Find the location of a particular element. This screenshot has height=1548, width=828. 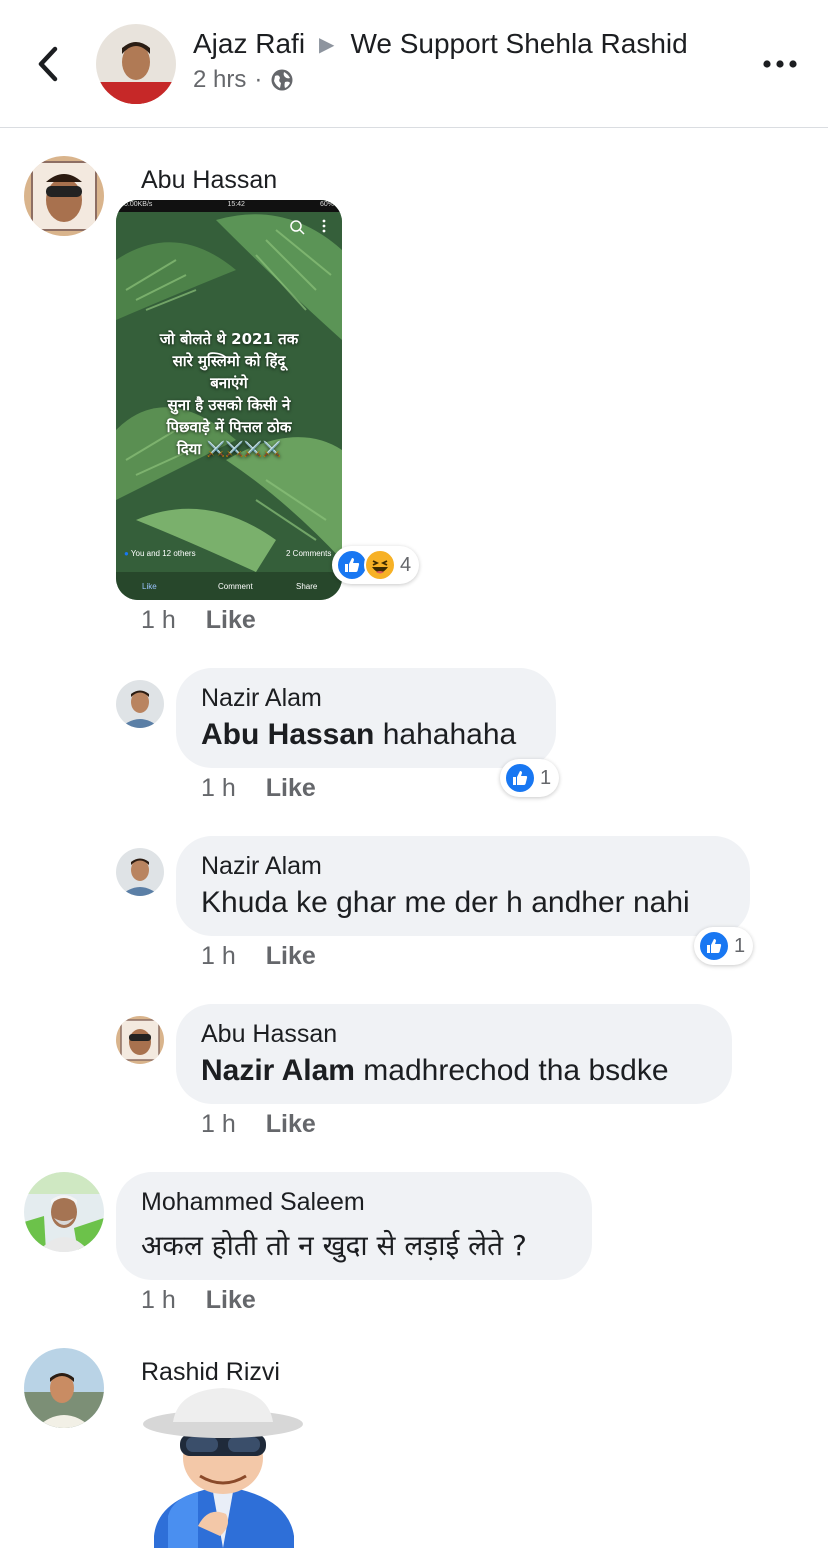

screenshot-reactions-text: ● You and 12 others is located at coordinates (160, 553).